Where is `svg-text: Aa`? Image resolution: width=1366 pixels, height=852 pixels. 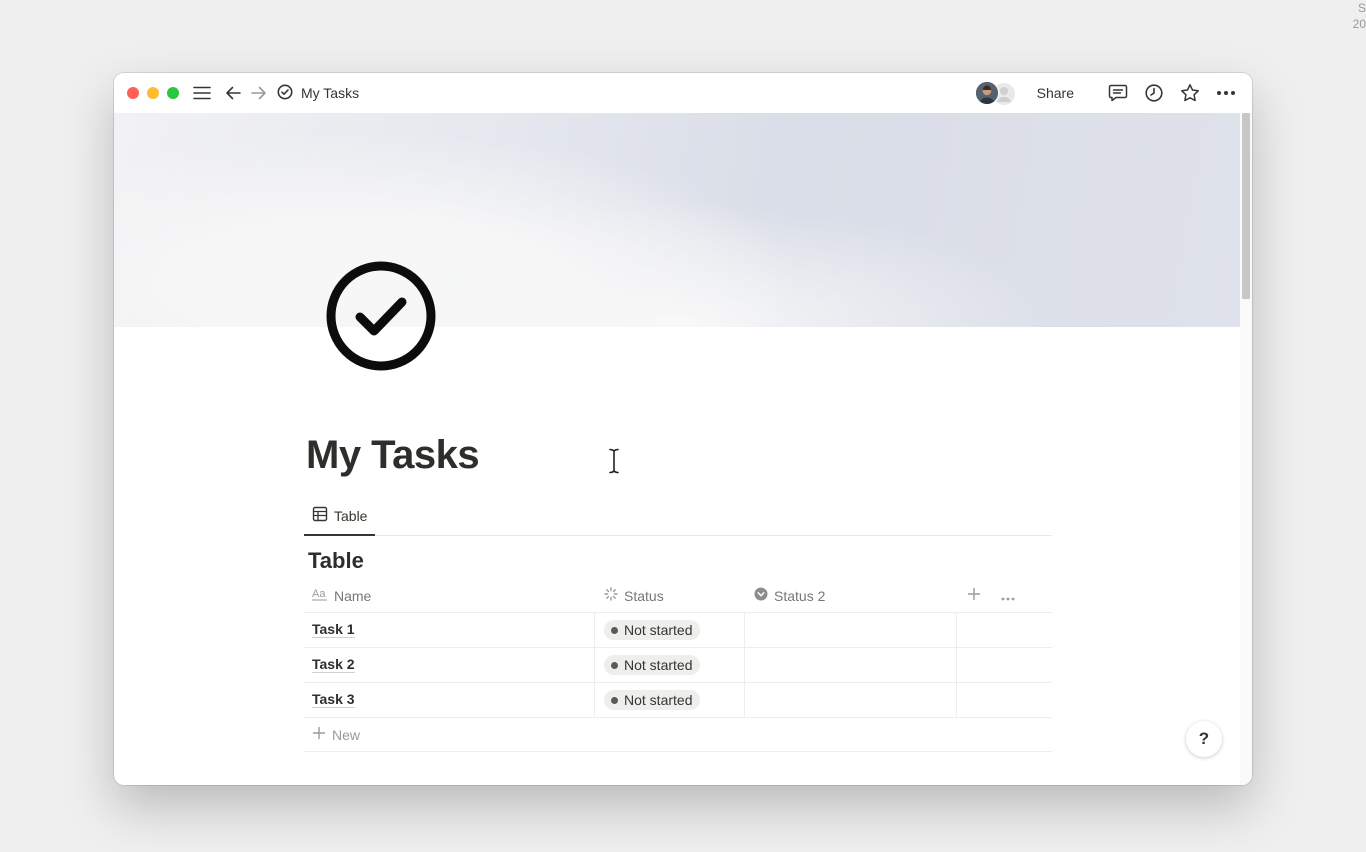 svg-text: Aa is located at coordinates (319, 594).